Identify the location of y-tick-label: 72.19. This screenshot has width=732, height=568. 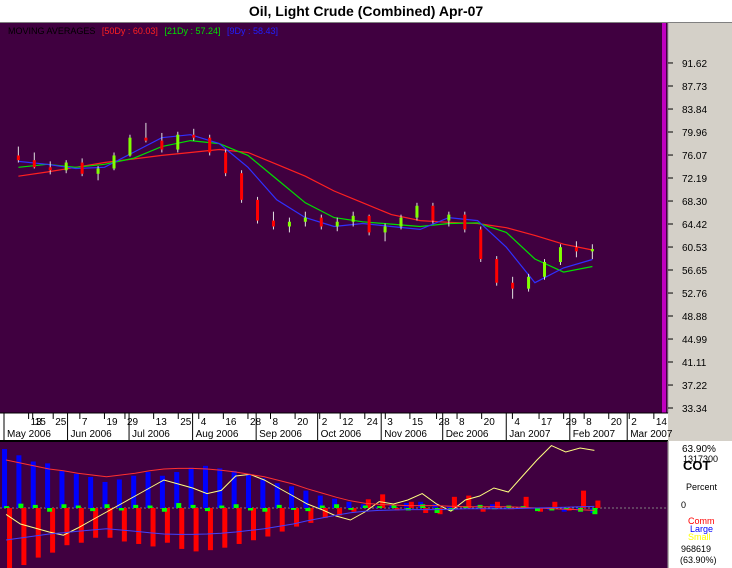
(694, 179).